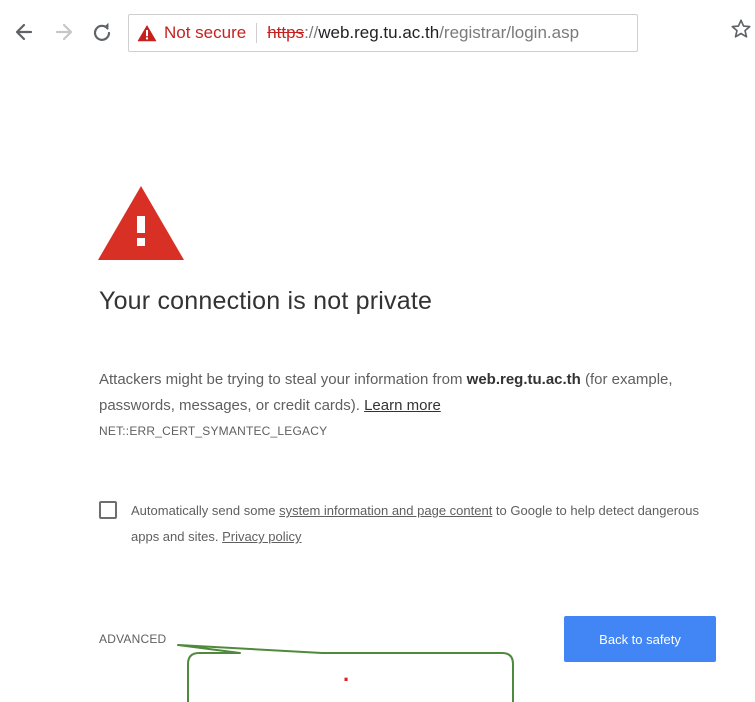  I want to click on forward-button, so click(64, 32).